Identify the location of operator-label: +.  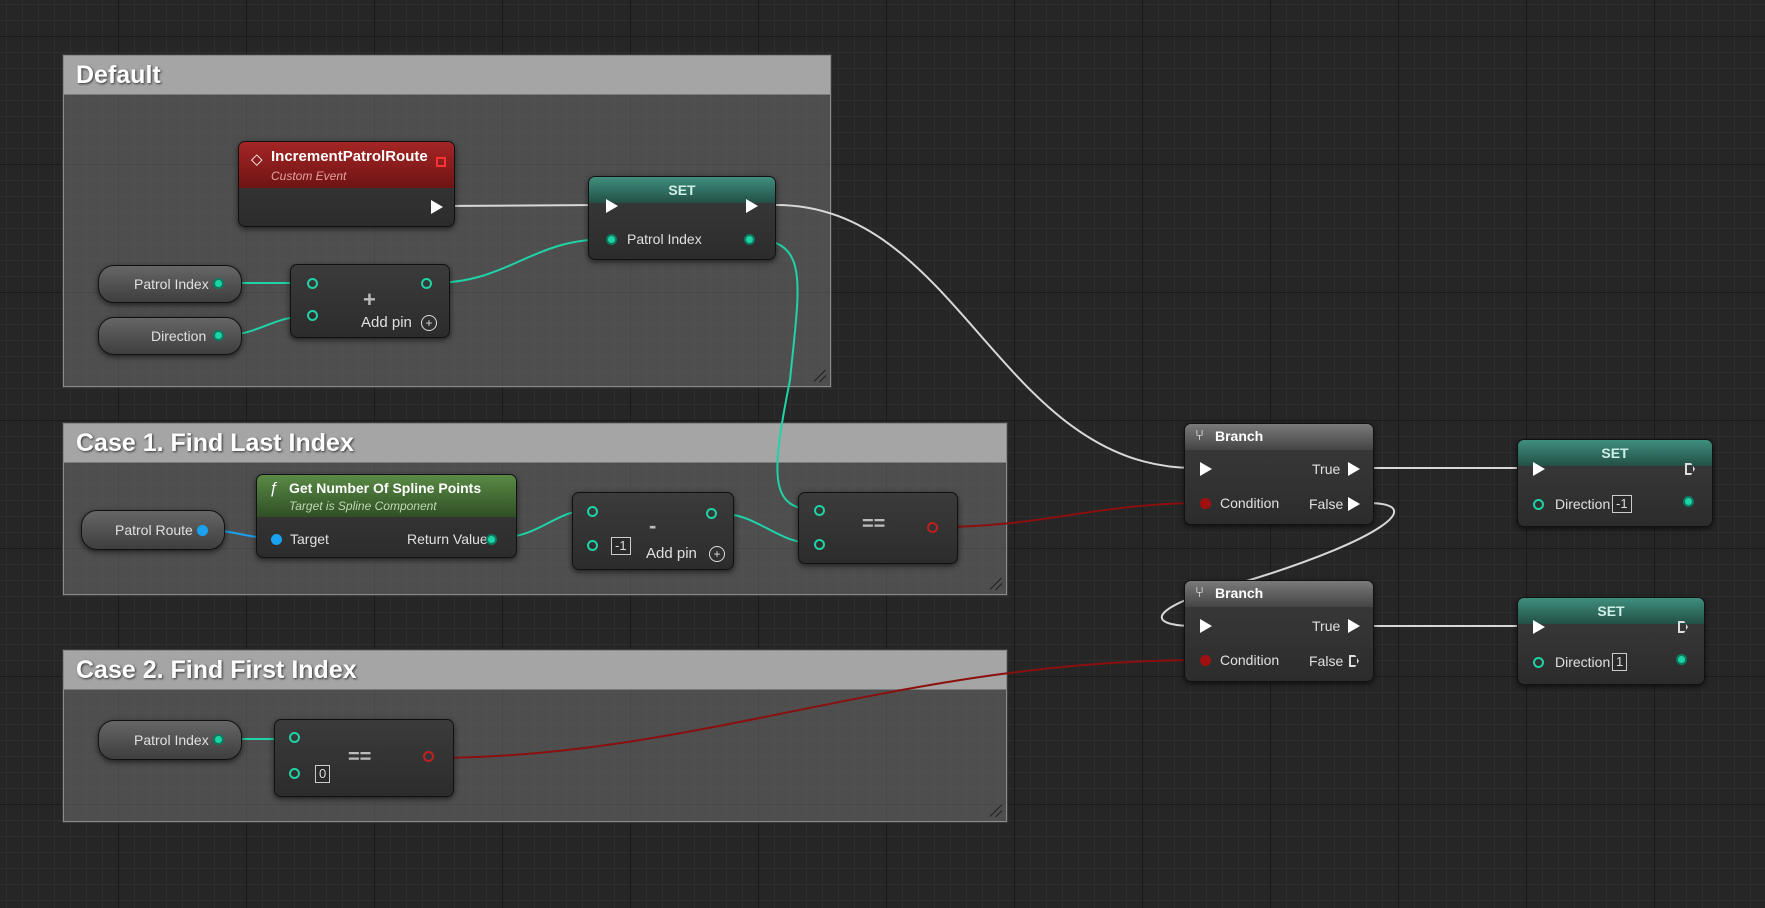
(369, 299).